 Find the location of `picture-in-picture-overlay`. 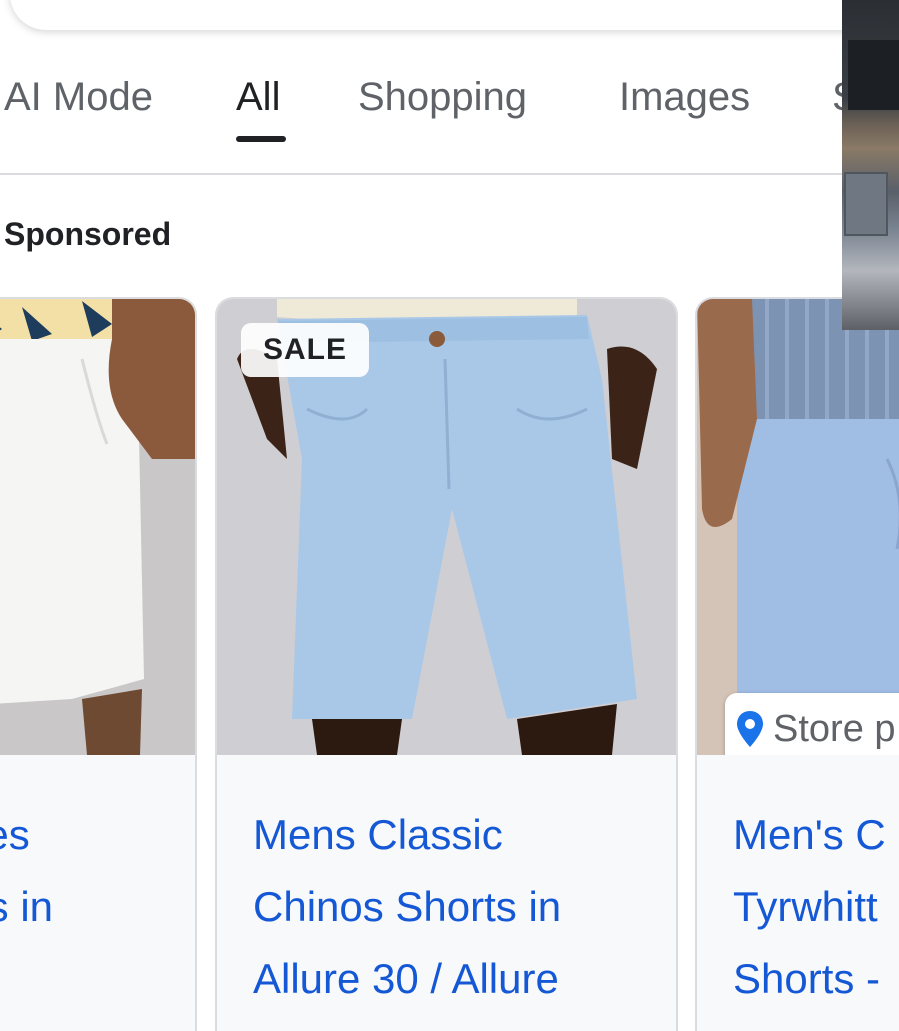

picture-in-picture-overlay is located at coordinates (870, 165).